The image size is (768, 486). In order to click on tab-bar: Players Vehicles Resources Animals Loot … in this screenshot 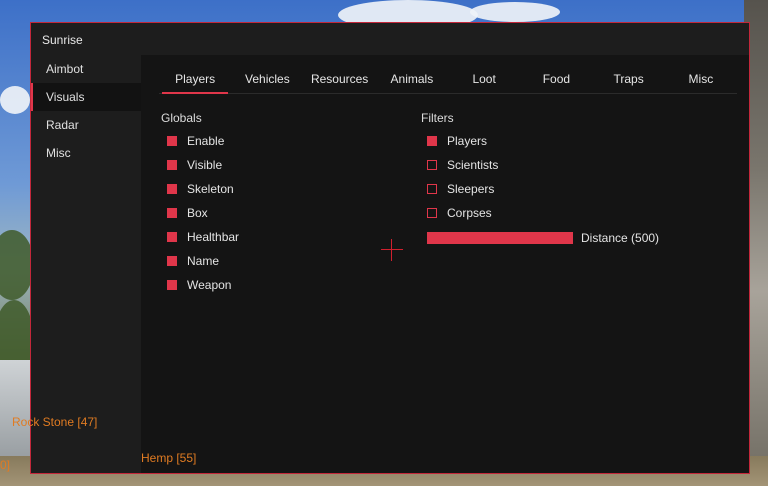, I will do `click(448, 81)`.